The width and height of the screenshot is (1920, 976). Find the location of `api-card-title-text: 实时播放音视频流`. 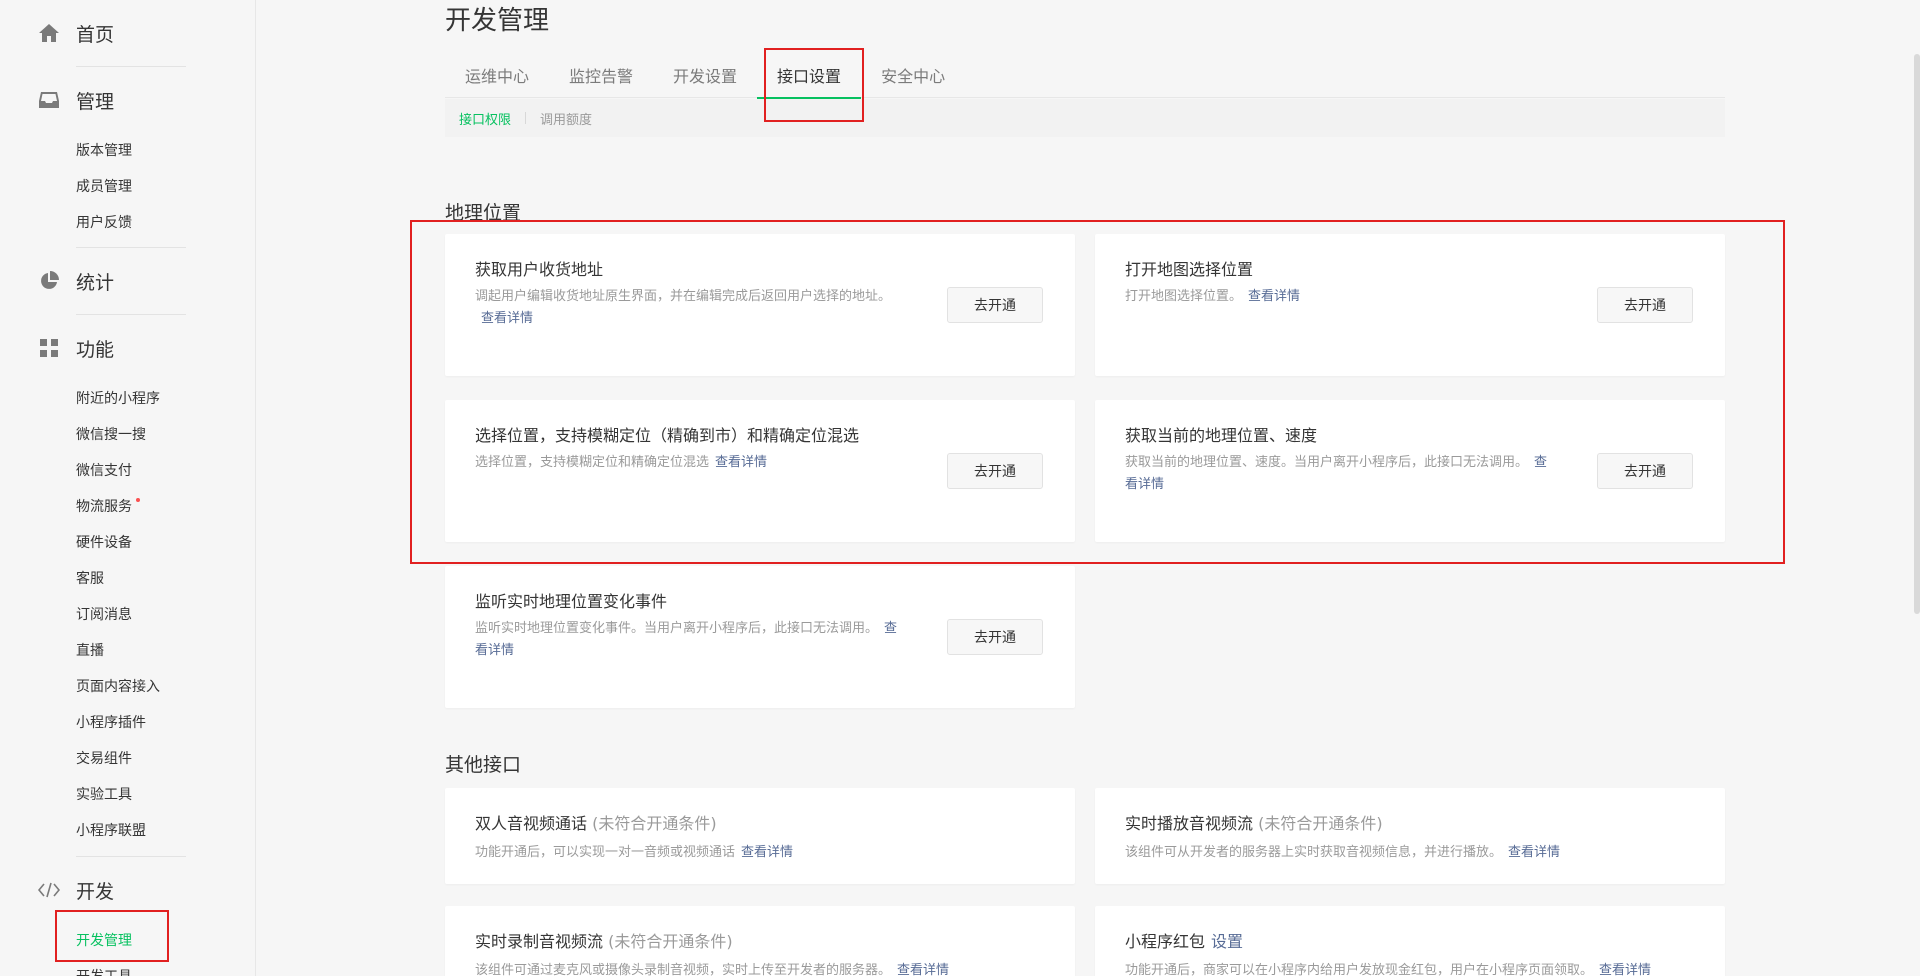

api-card-title-text: 实时播放音视频流 is located at coordinates (1189, 823).